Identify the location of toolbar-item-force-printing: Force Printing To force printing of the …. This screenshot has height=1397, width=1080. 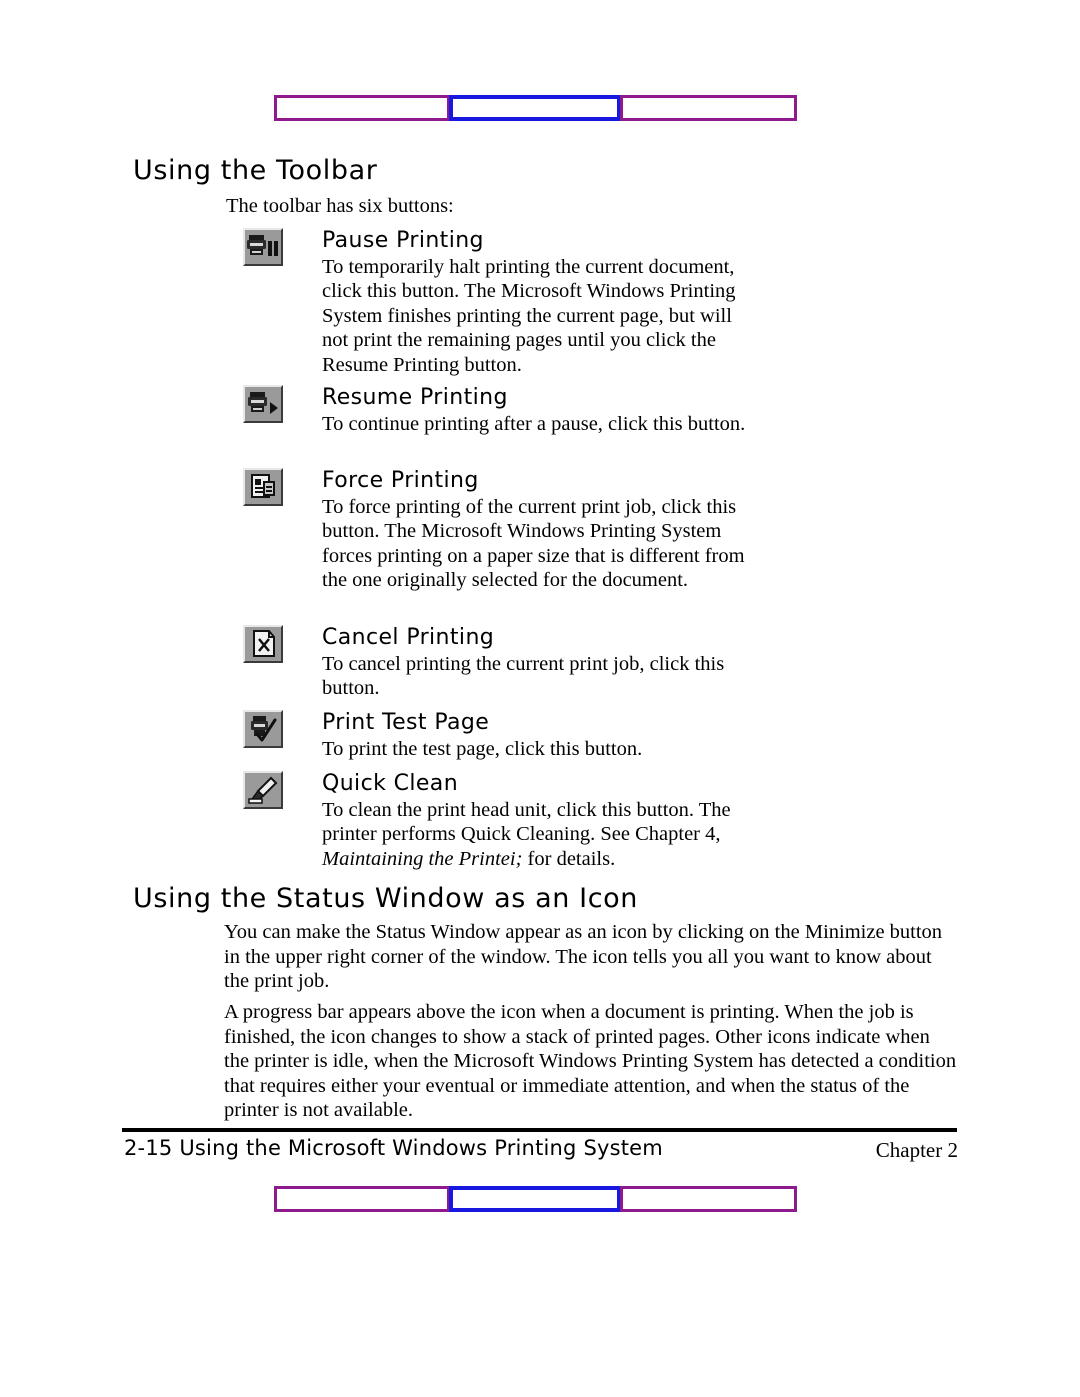
(638, 530).